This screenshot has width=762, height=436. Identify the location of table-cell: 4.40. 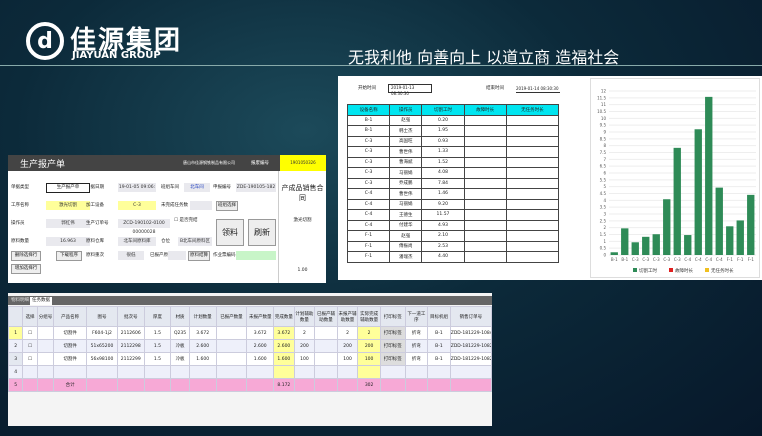
(443, 257).